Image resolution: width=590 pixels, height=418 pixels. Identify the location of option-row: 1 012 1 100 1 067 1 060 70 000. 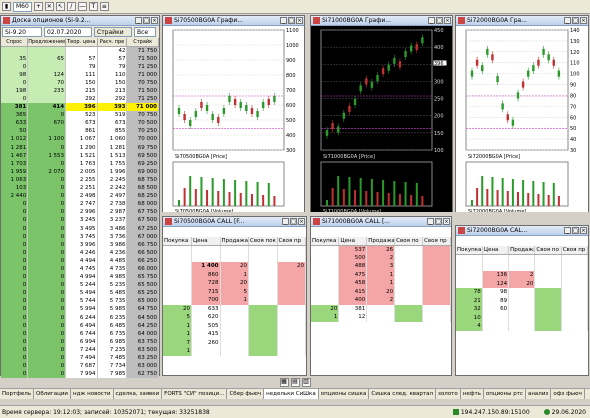
(80, 139).